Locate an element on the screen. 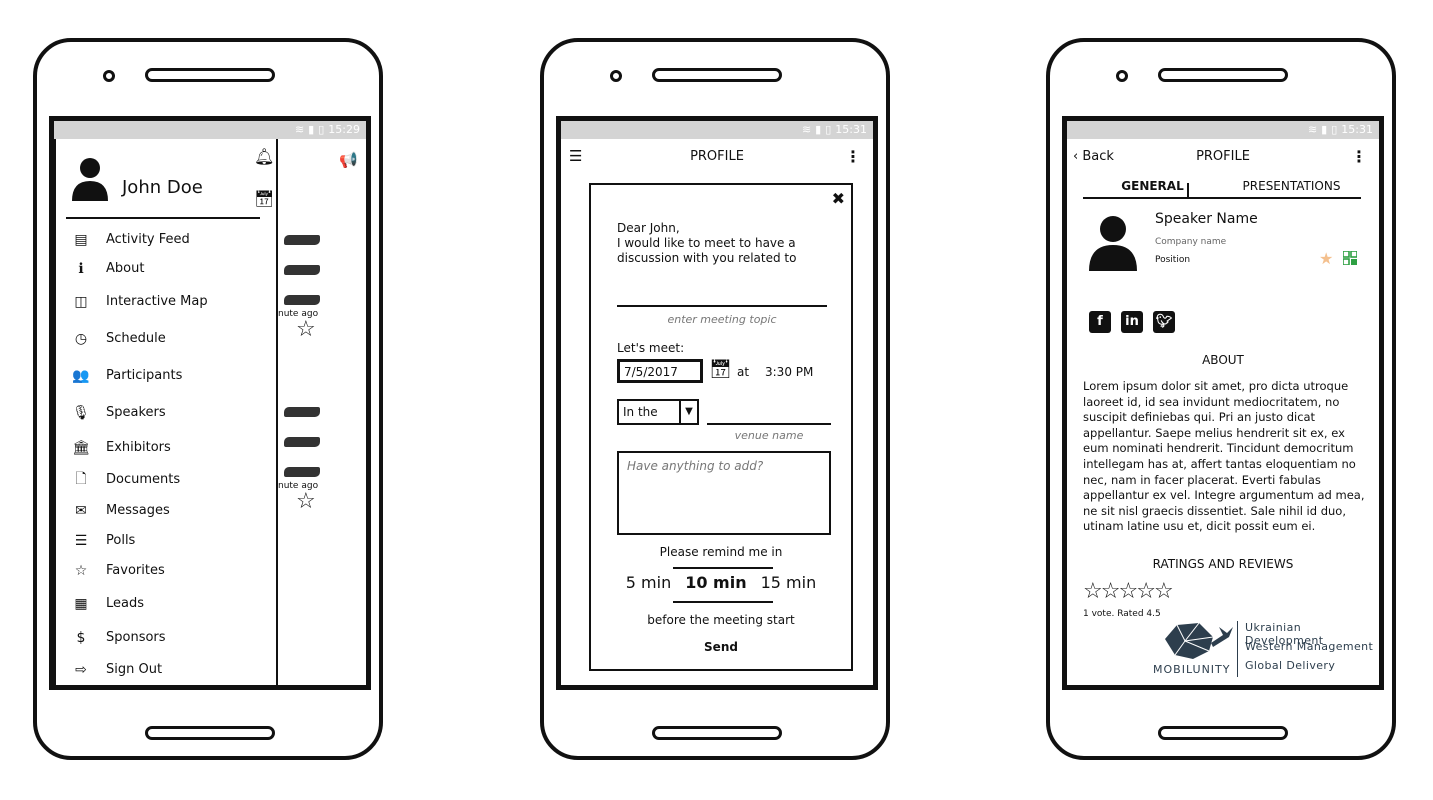 This screenshot has height=800, width=1433. menu-item-participants: 👥 Participants is located at coordinates (166, 375).